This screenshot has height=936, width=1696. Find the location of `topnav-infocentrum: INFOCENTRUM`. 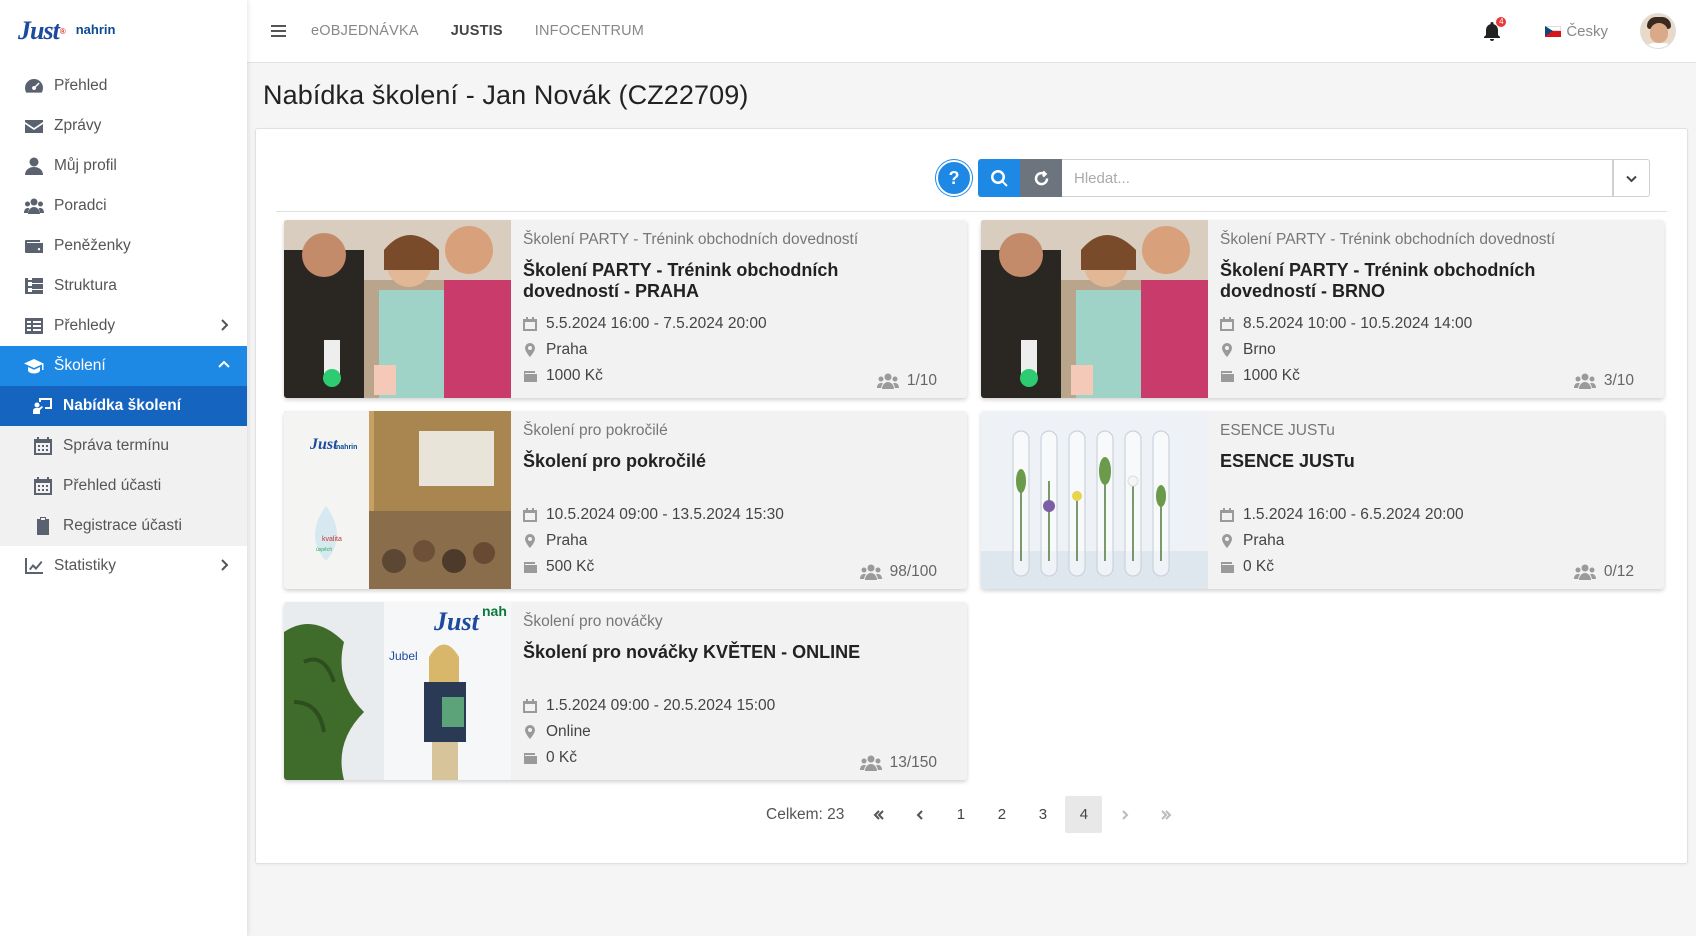

topnav-infocentrum: INFOCENTRUM is located at coordinates (589, 31).